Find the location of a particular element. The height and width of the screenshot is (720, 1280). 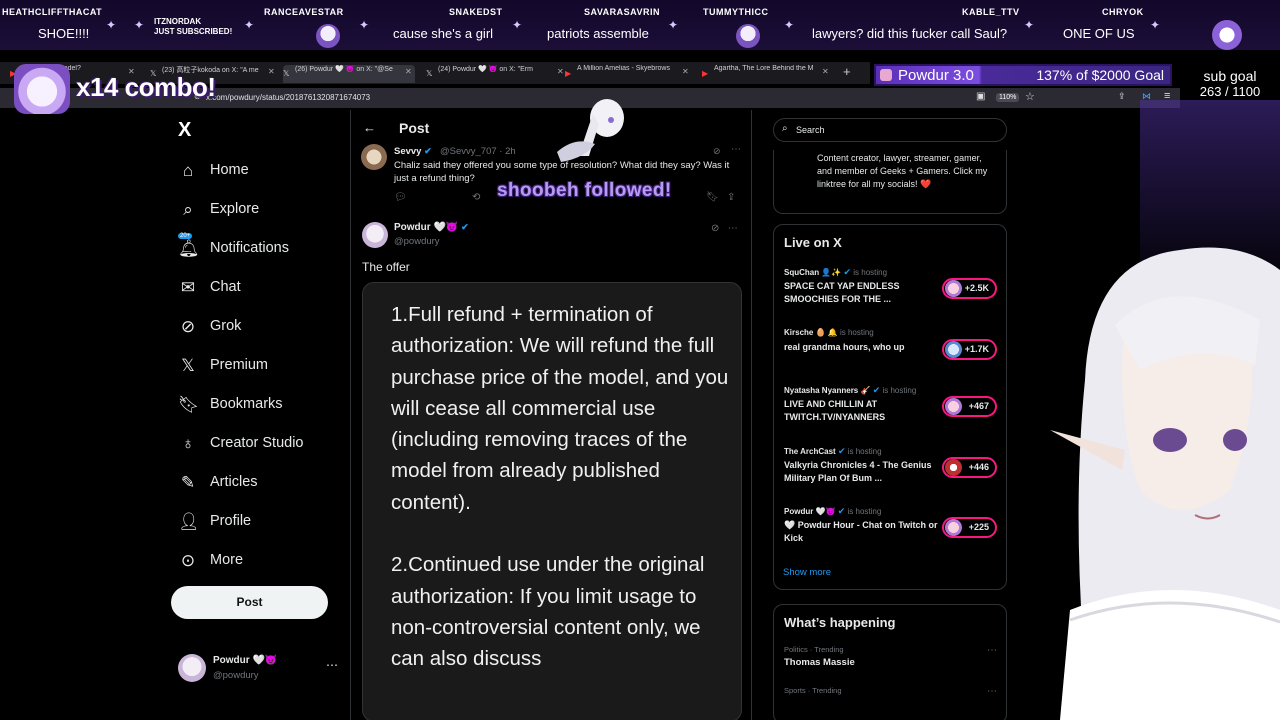

nav-creator-studio: ♁ Creator Studio is located at coordinates (255, 445).